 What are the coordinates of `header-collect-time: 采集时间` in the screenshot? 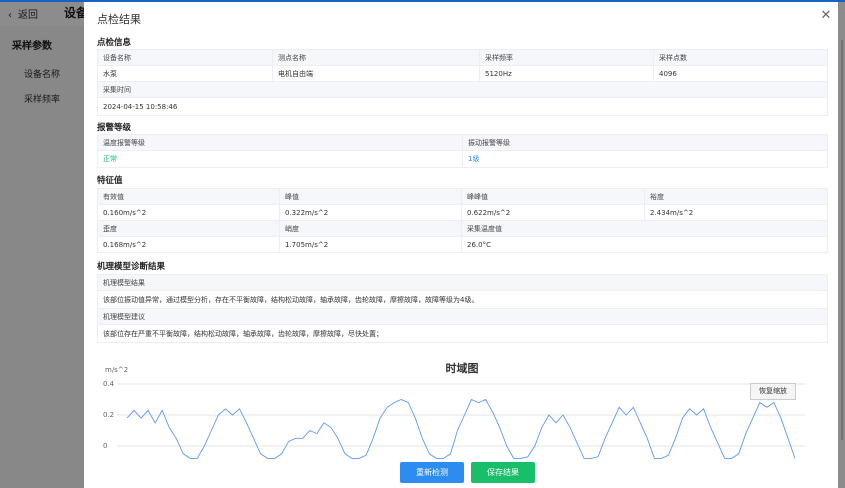 It's located at (462, 89).